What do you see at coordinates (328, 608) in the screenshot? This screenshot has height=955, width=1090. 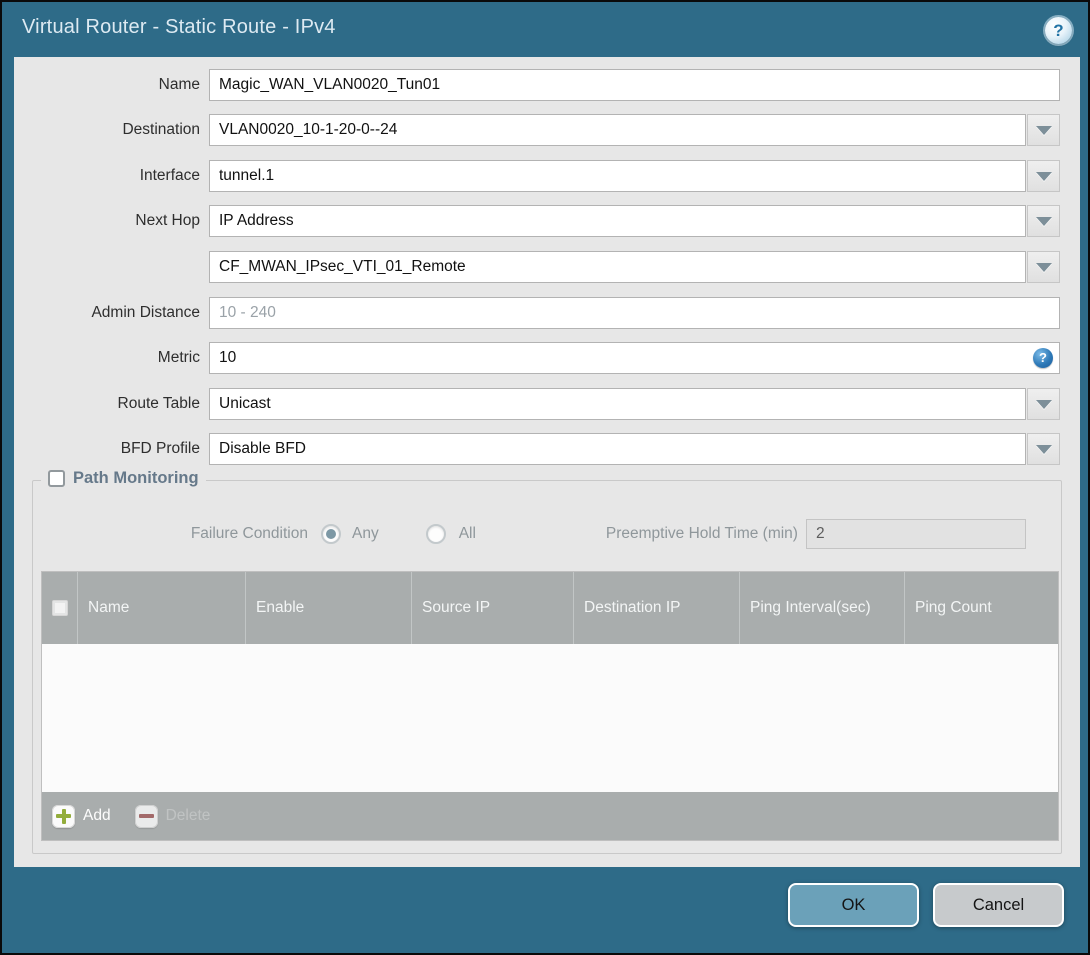 I see `column-header-enable: Enable` at bounding box center [328, 608].